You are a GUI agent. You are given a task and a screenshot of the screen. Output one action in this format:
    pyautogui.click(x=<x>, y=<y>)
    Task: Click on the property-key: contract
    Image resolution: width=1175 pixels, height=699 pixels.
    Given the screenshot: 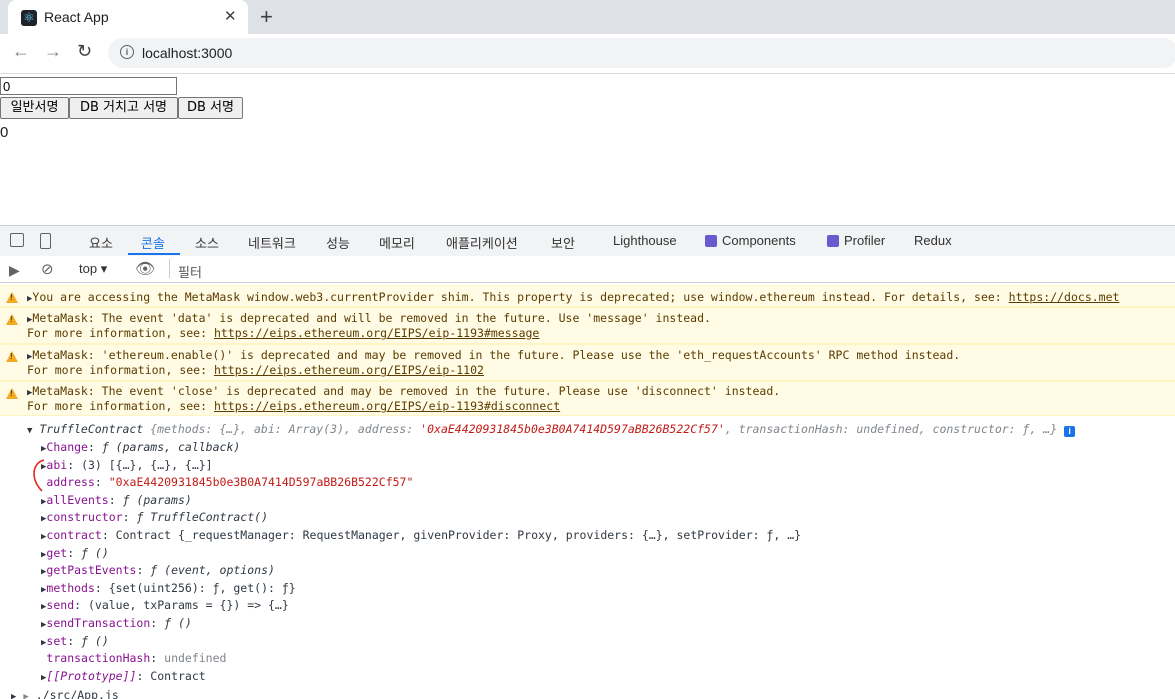 What is the action you would take?
    pyautogui.click(x=74, y=535)
    